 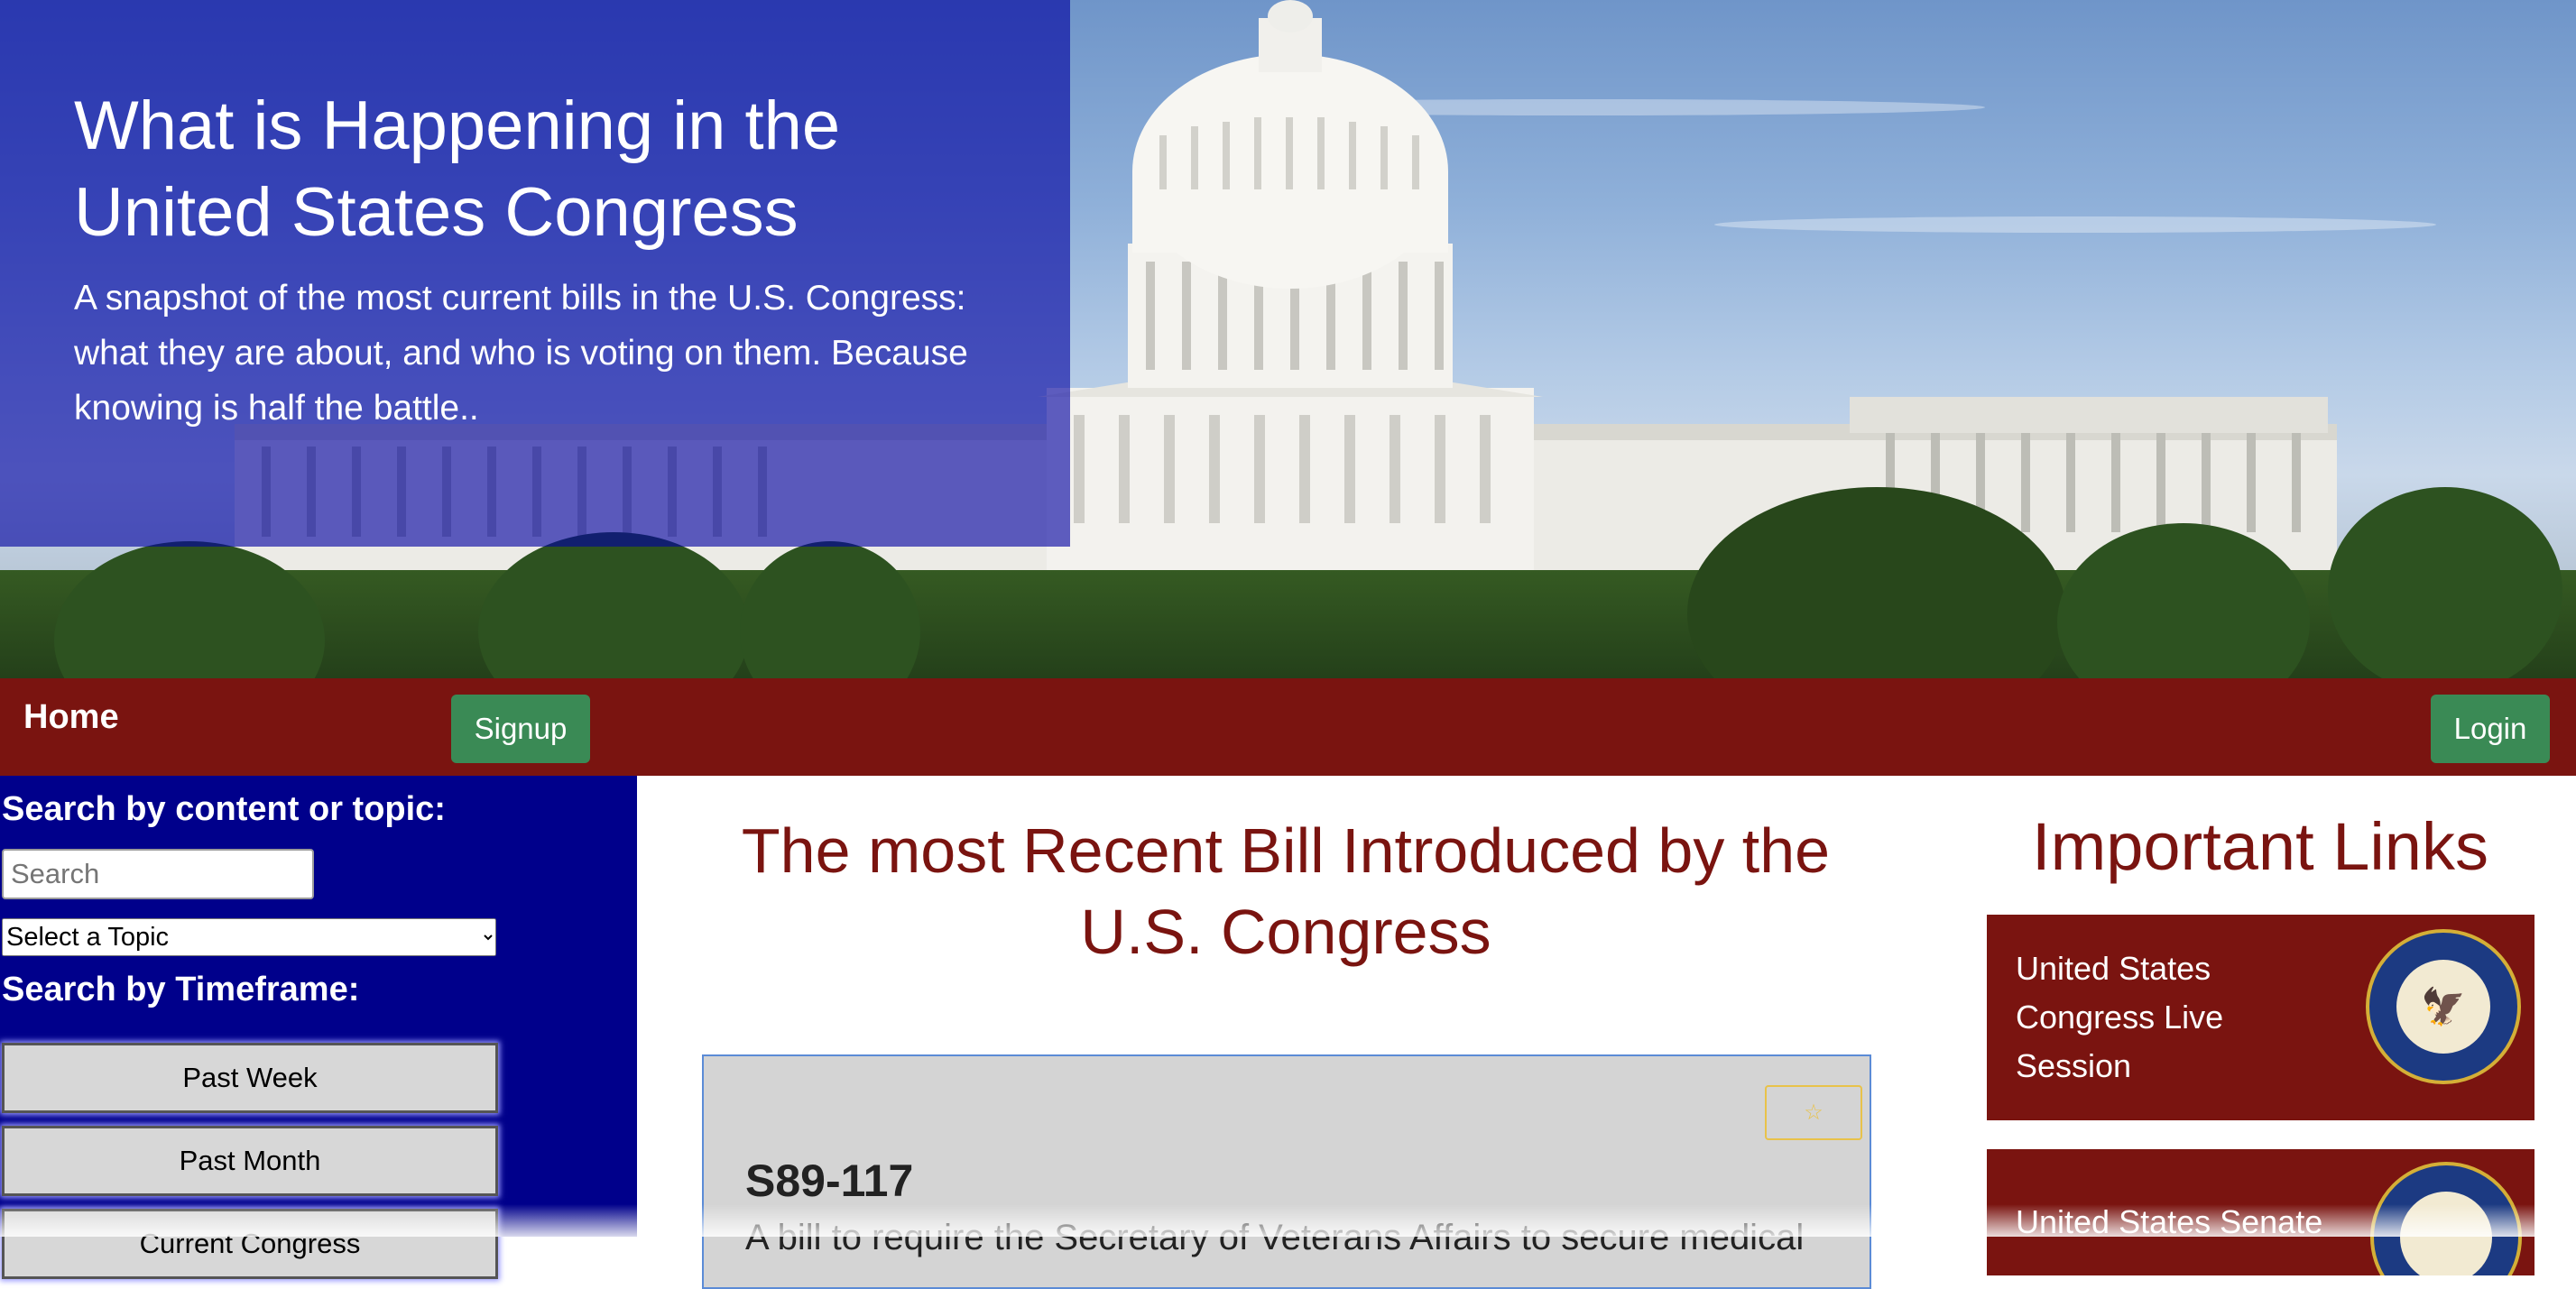 I want to click on past-month-button: Past Month, so click(x=250, y=1161).